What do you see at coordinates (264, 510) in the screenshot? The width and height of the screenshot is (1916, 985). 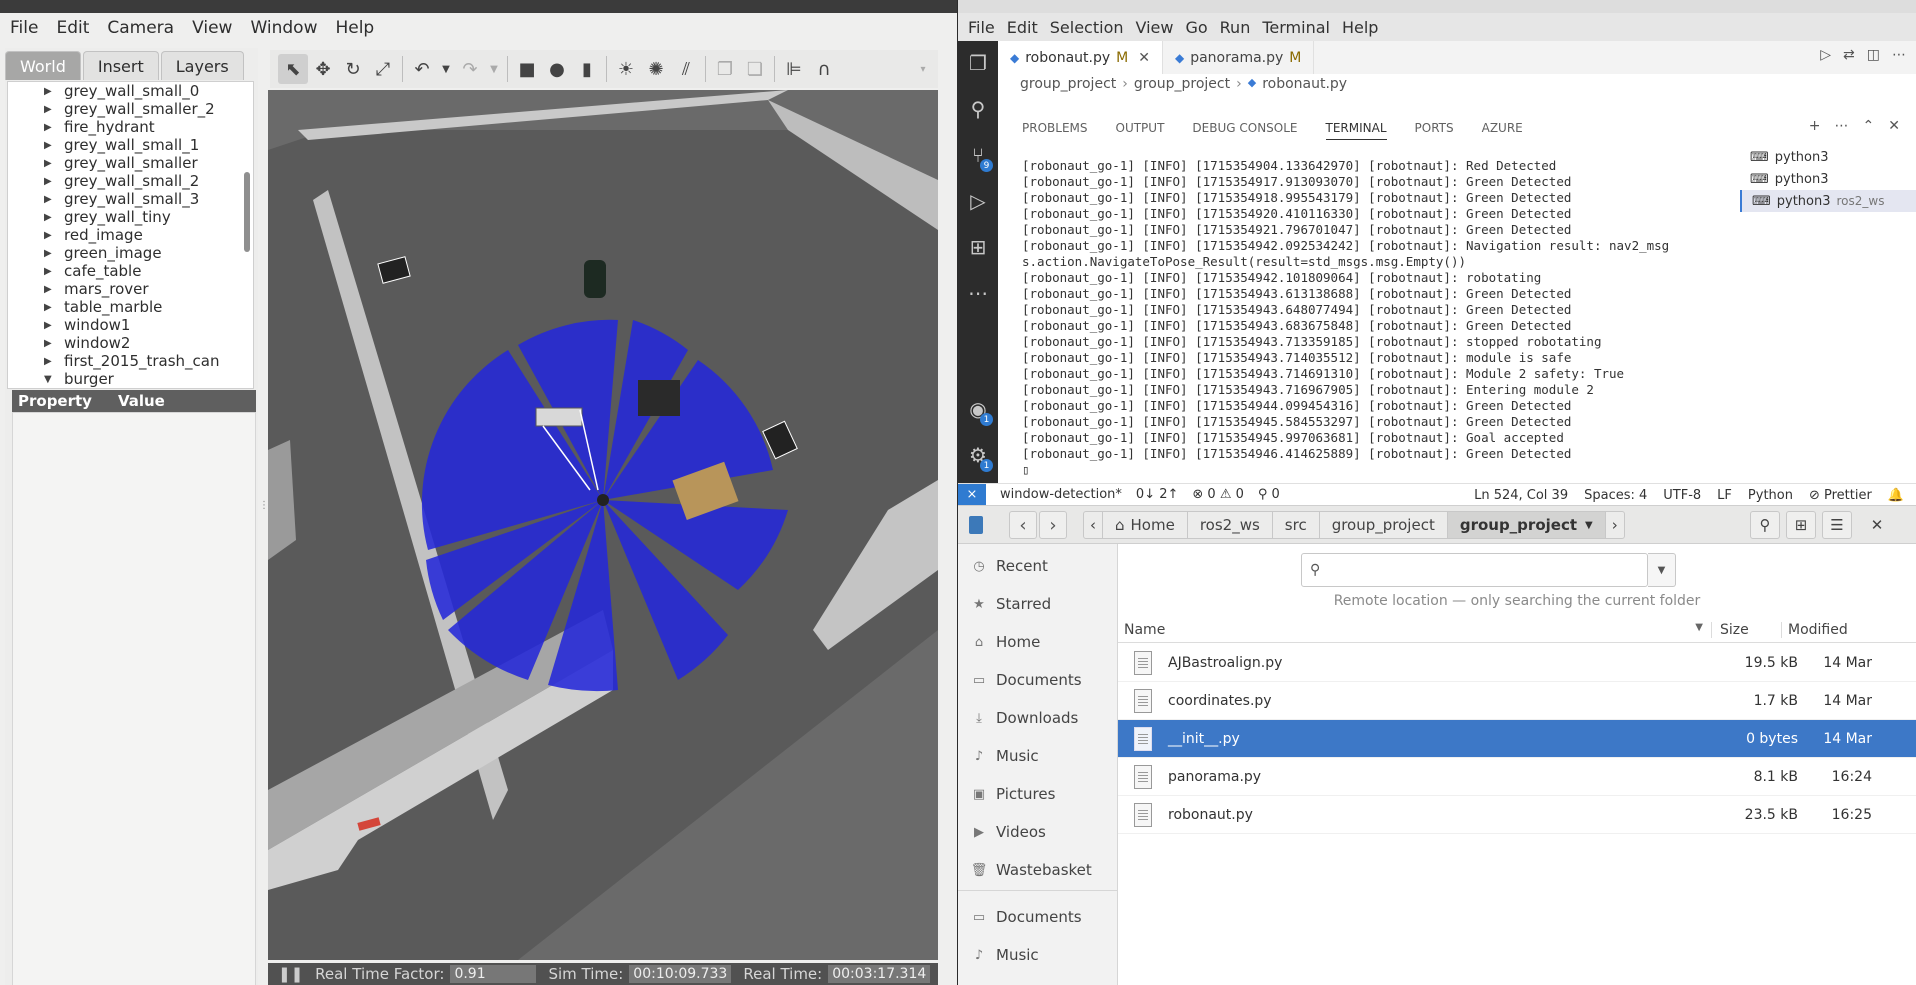 I see `panel-splitter-handle: ⋮` at bounding box center [264, 510].